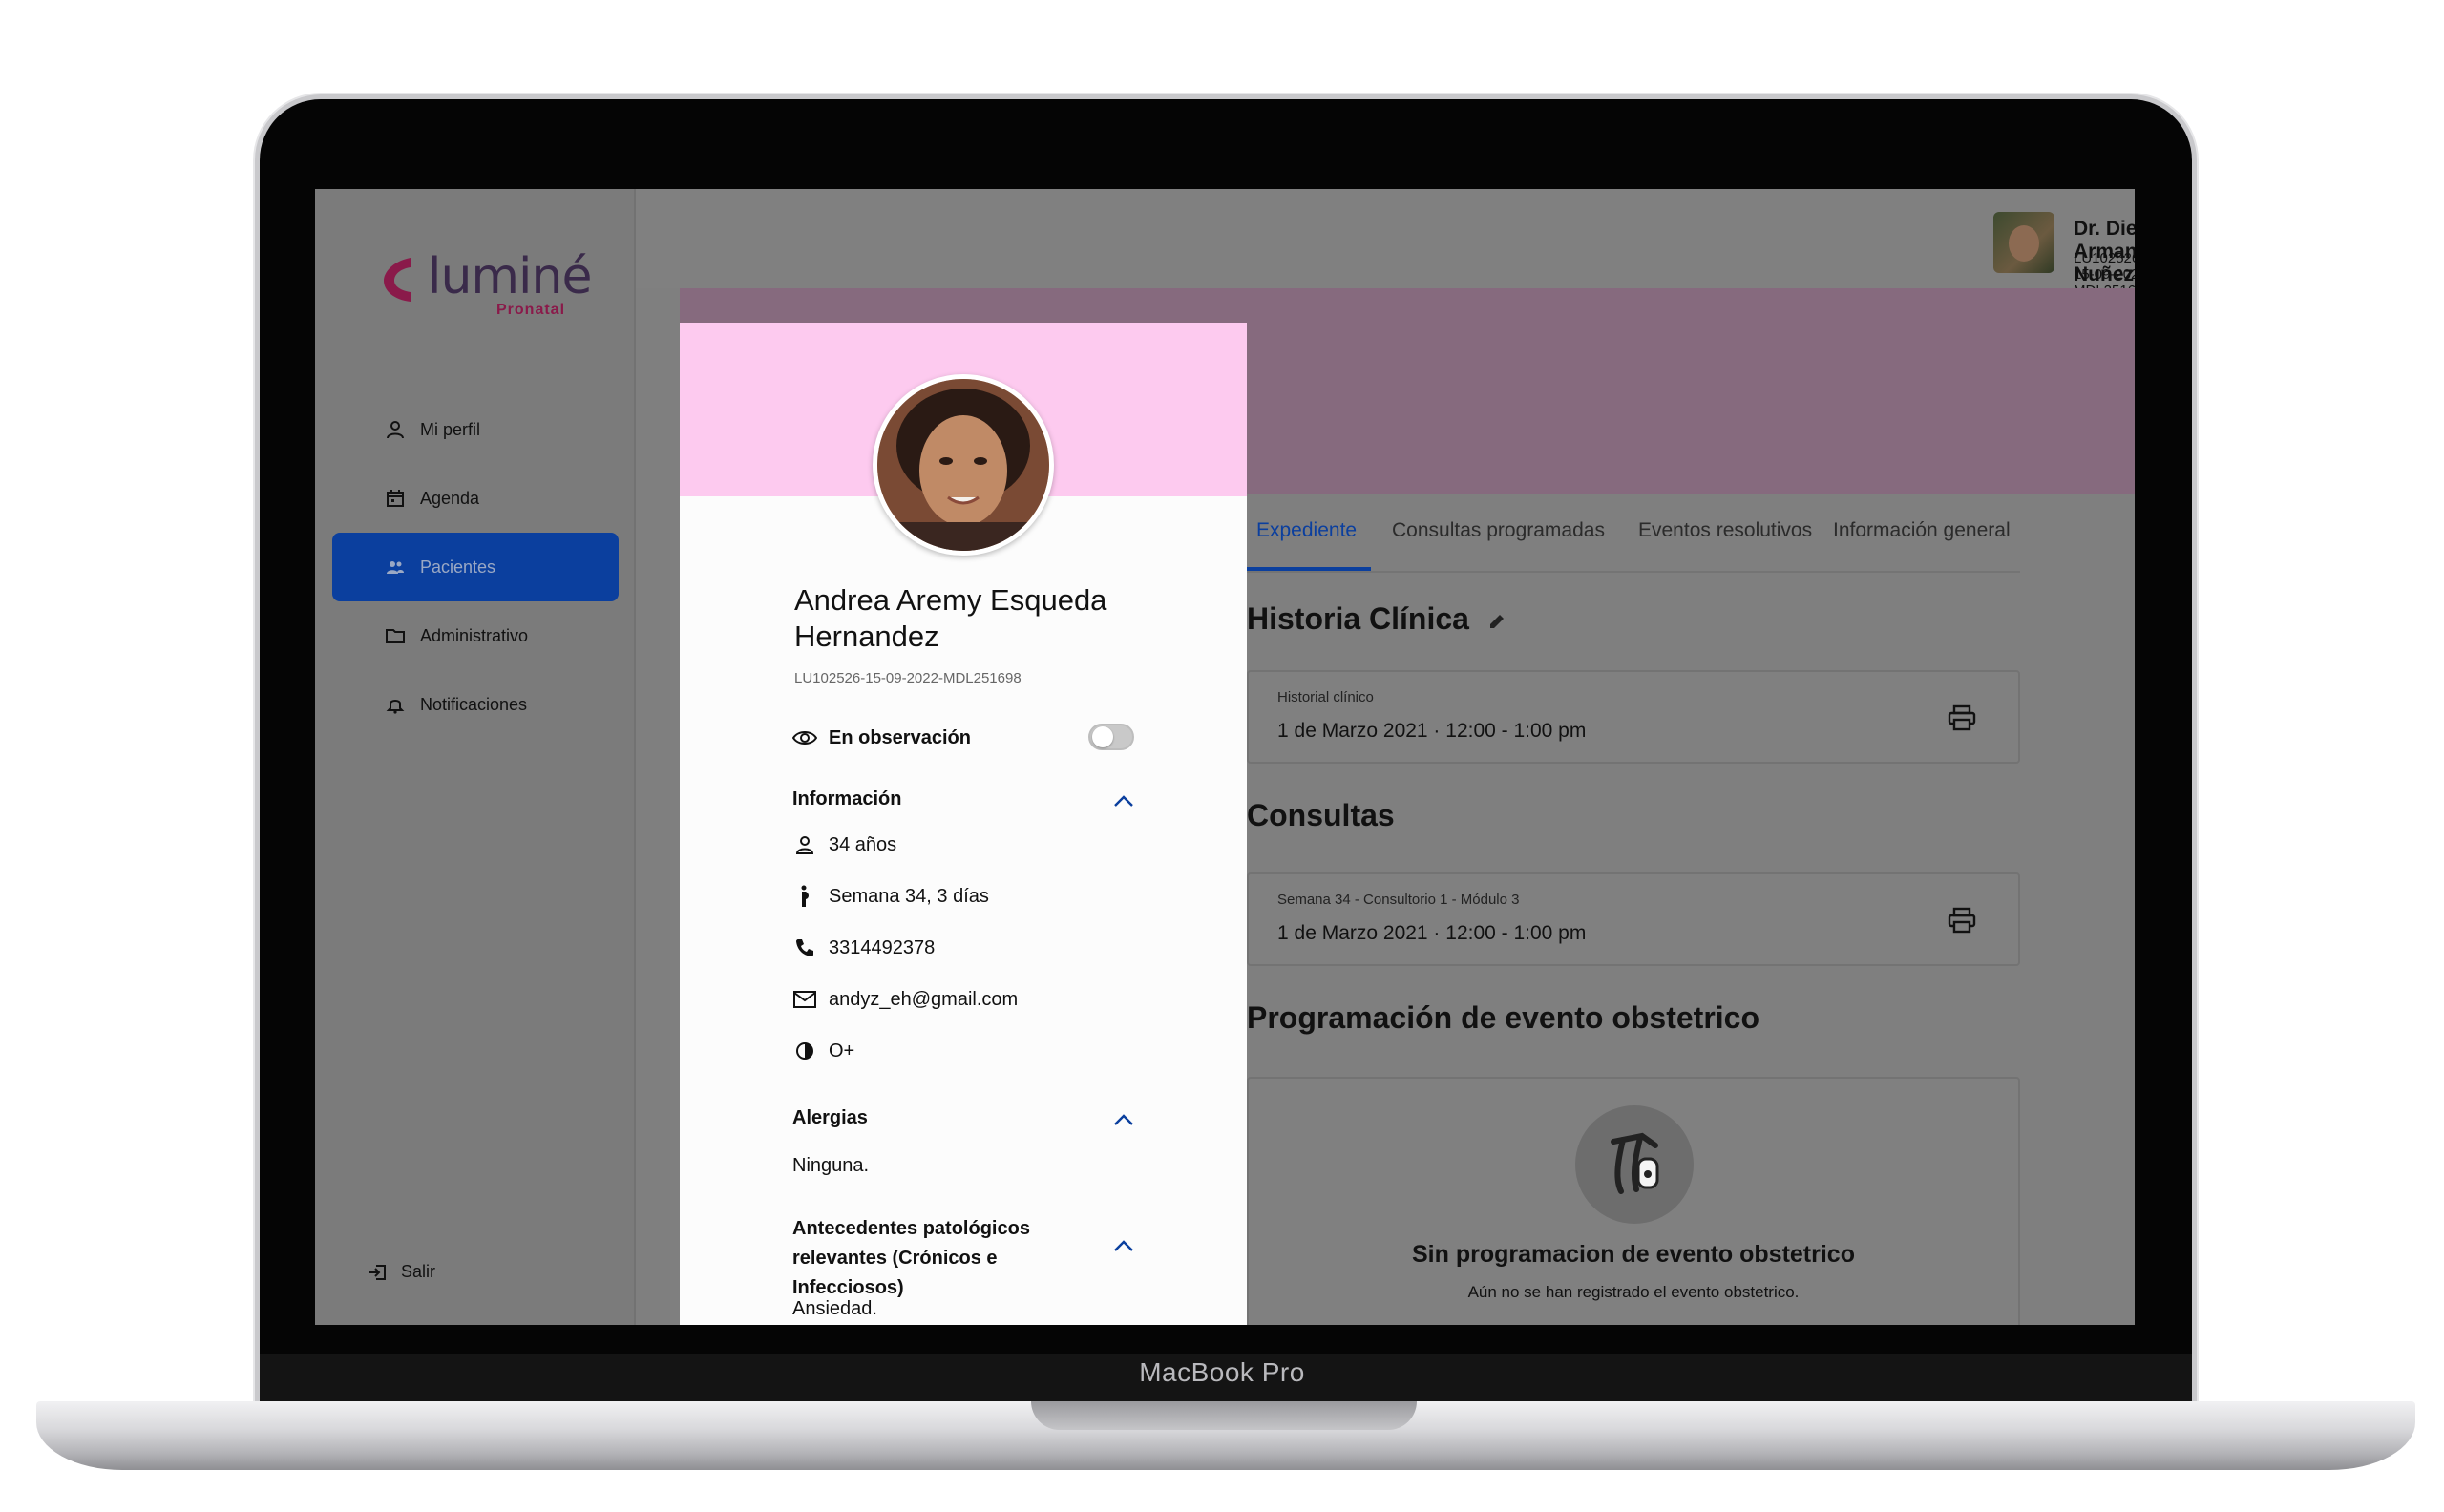 The height and width of the screenshot is (1512, 2444). What do you see at coordinates (835, 1308) in the screenshot?
I see `history-value: Ansiedad.` at bounding box center [835, 1308].